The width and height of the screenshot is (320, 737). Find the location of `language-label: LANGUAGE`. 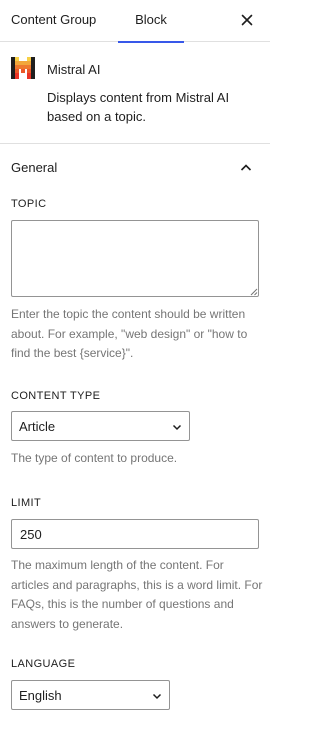

language-label: LANGUAGE is located at coordinates (43, 664).